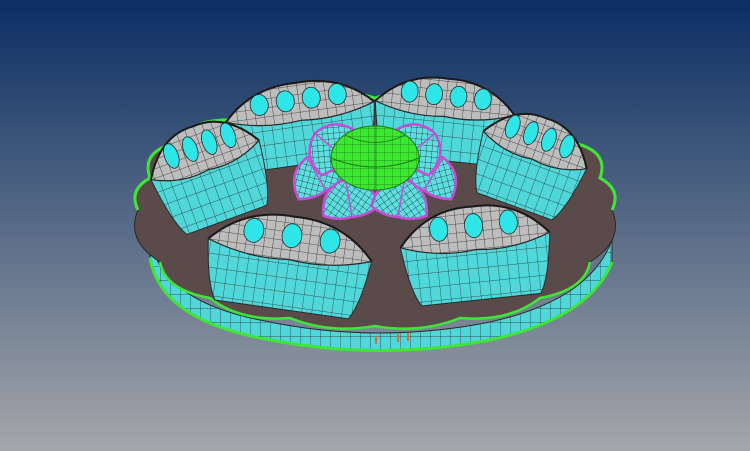 The image size is (750, 451). Describe the element at coordinates (375, 158) in the screenshot. I see `central-dome` at that location.